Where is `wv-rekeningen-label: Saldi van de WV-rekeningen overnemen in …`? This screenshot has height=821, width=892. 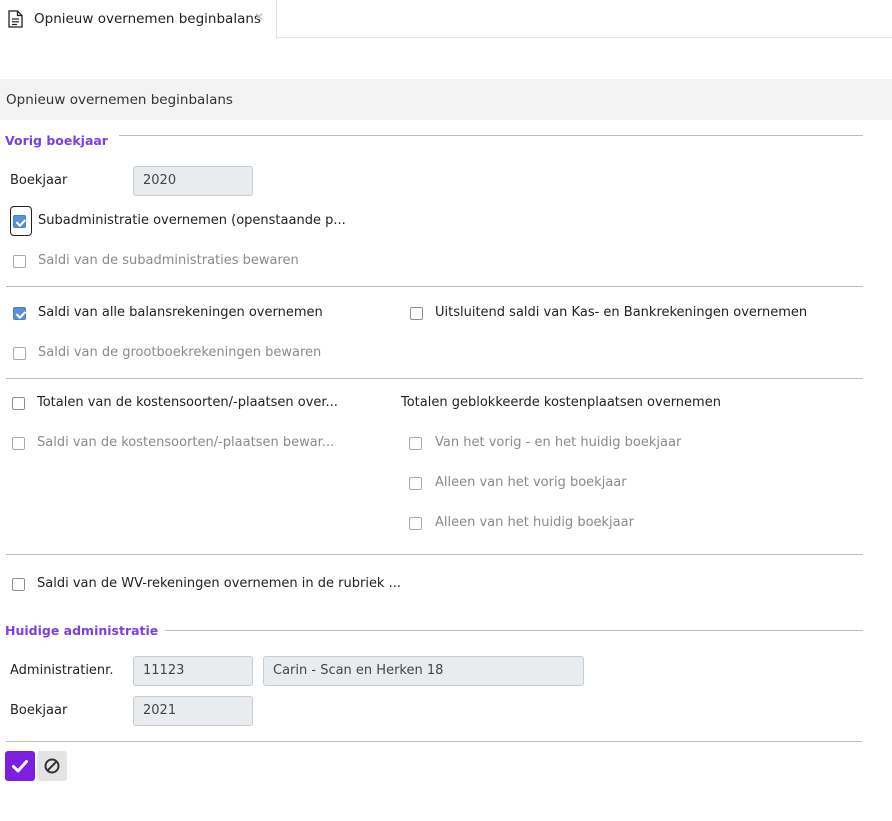 wv-rekeningen-label: Saldi van de WV-rekeningen overnemen in … is located at coordinates (219, 583).